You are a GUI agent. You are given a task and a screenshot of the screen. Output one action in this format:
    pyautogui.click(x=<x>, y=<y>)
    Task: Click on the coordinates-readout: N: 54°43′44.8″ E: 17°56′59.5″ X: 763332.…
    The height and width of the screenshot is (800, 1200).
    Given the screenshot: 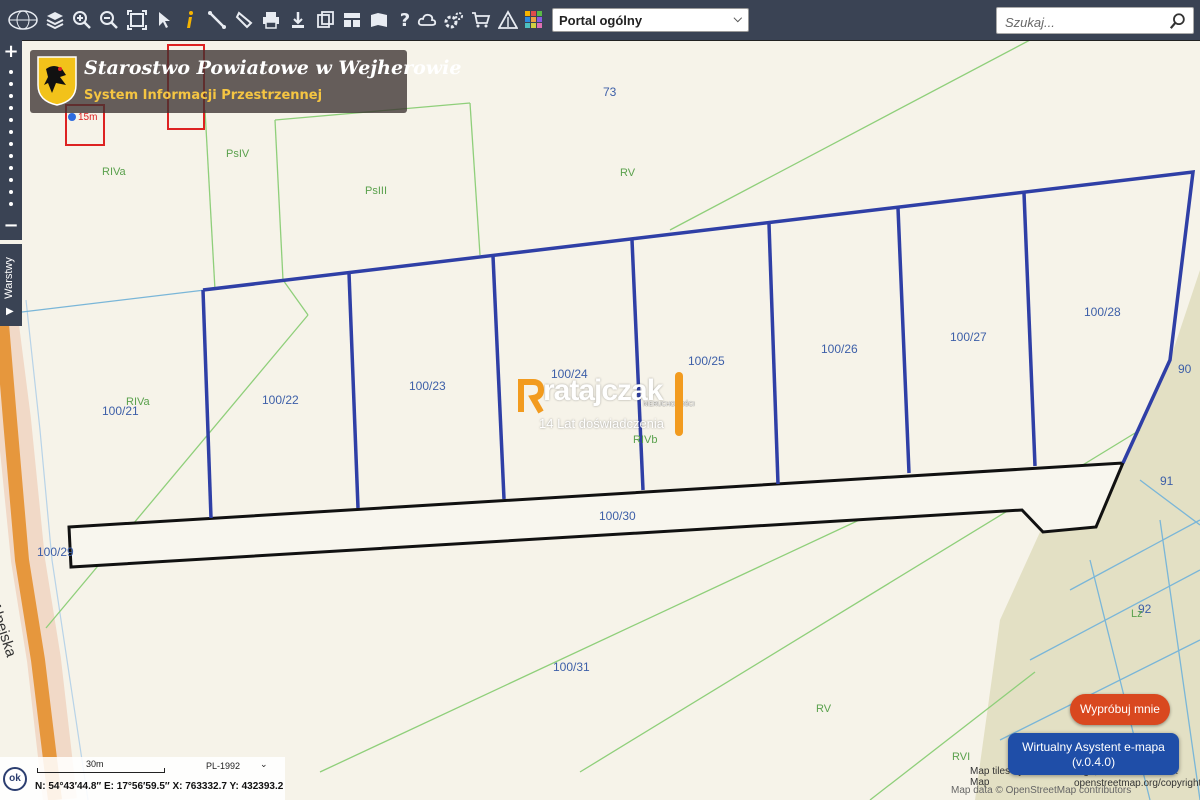 What is the action you would take?
    pyautogui.click(x=159, y=786)
    